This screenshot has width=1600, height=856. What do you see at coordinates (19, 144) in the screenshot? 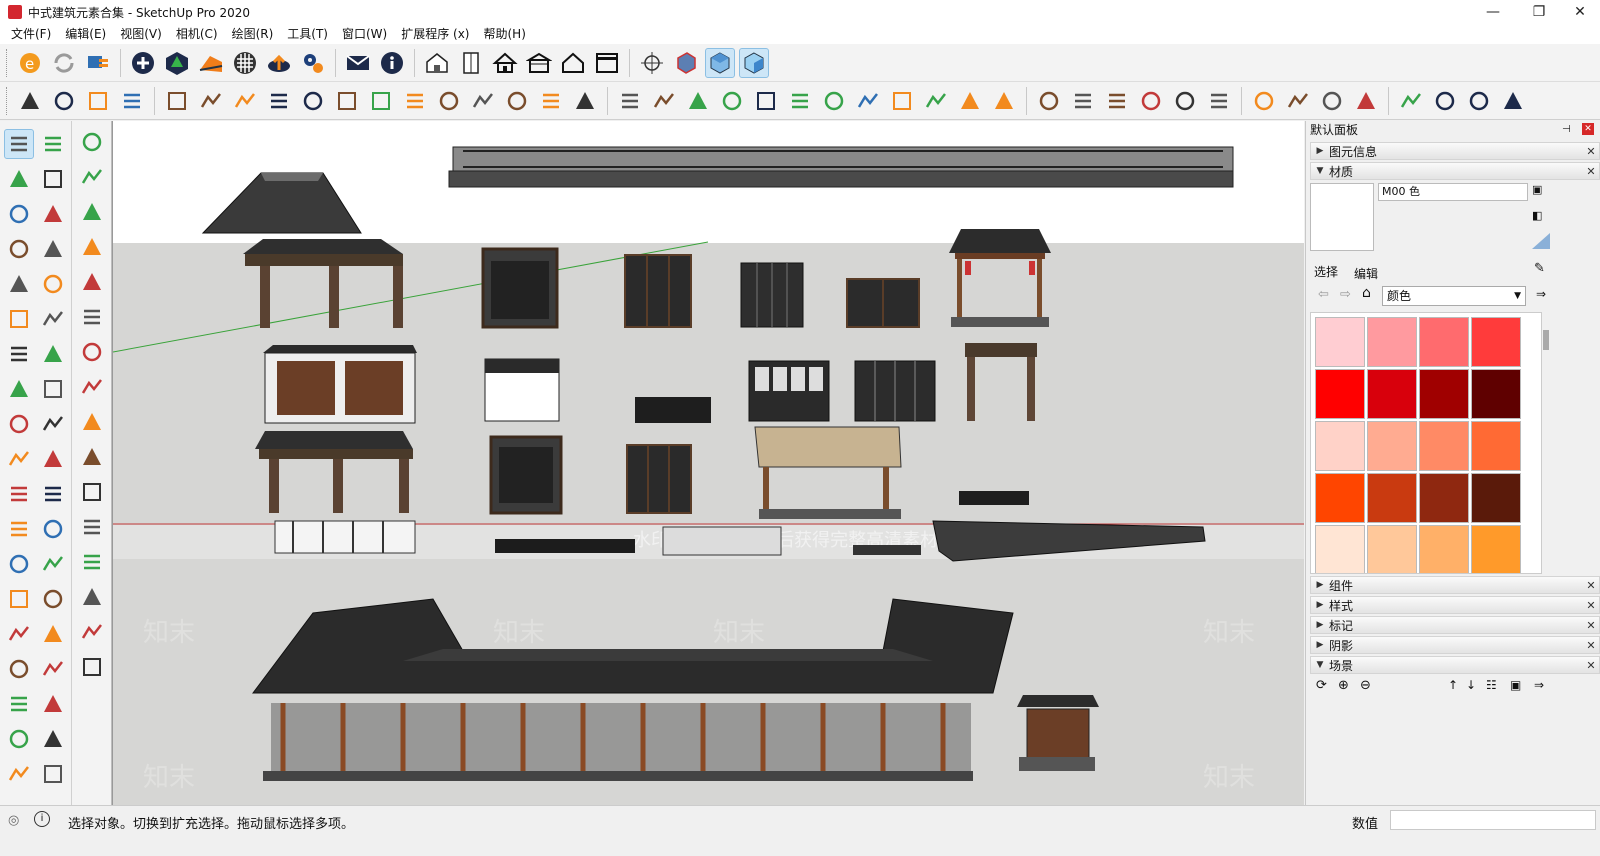
I see `select-arrow-icon` at bounding box center [19, 144].